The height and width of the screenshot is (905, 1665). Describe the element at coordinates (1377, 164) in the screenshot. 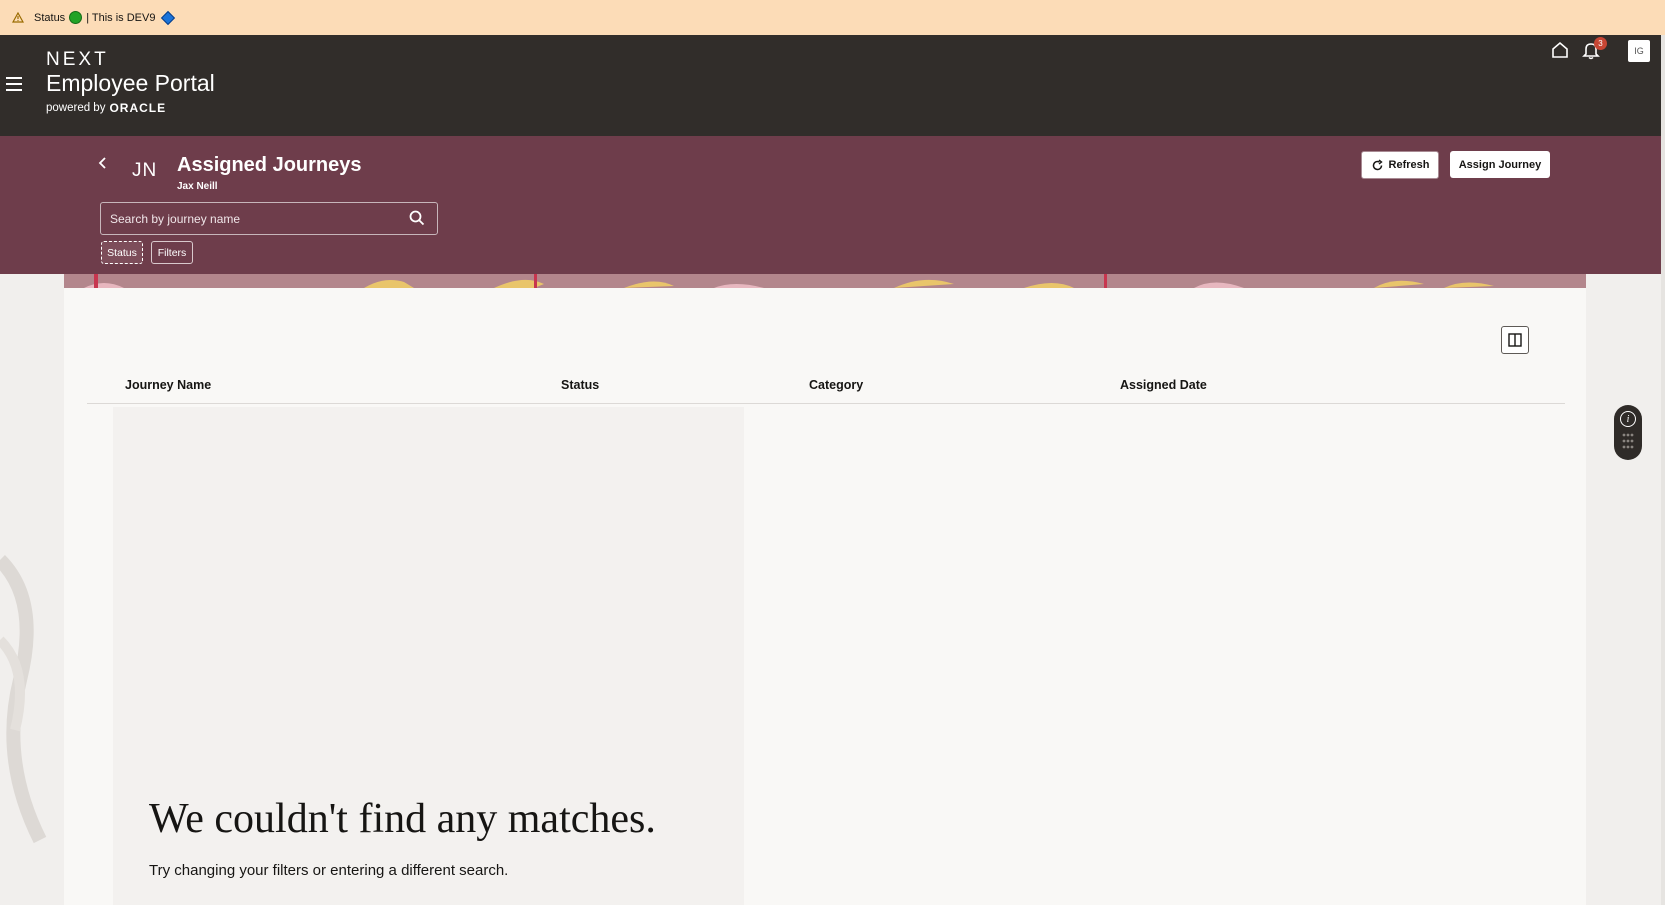

I see `refresh-icon` at that location.